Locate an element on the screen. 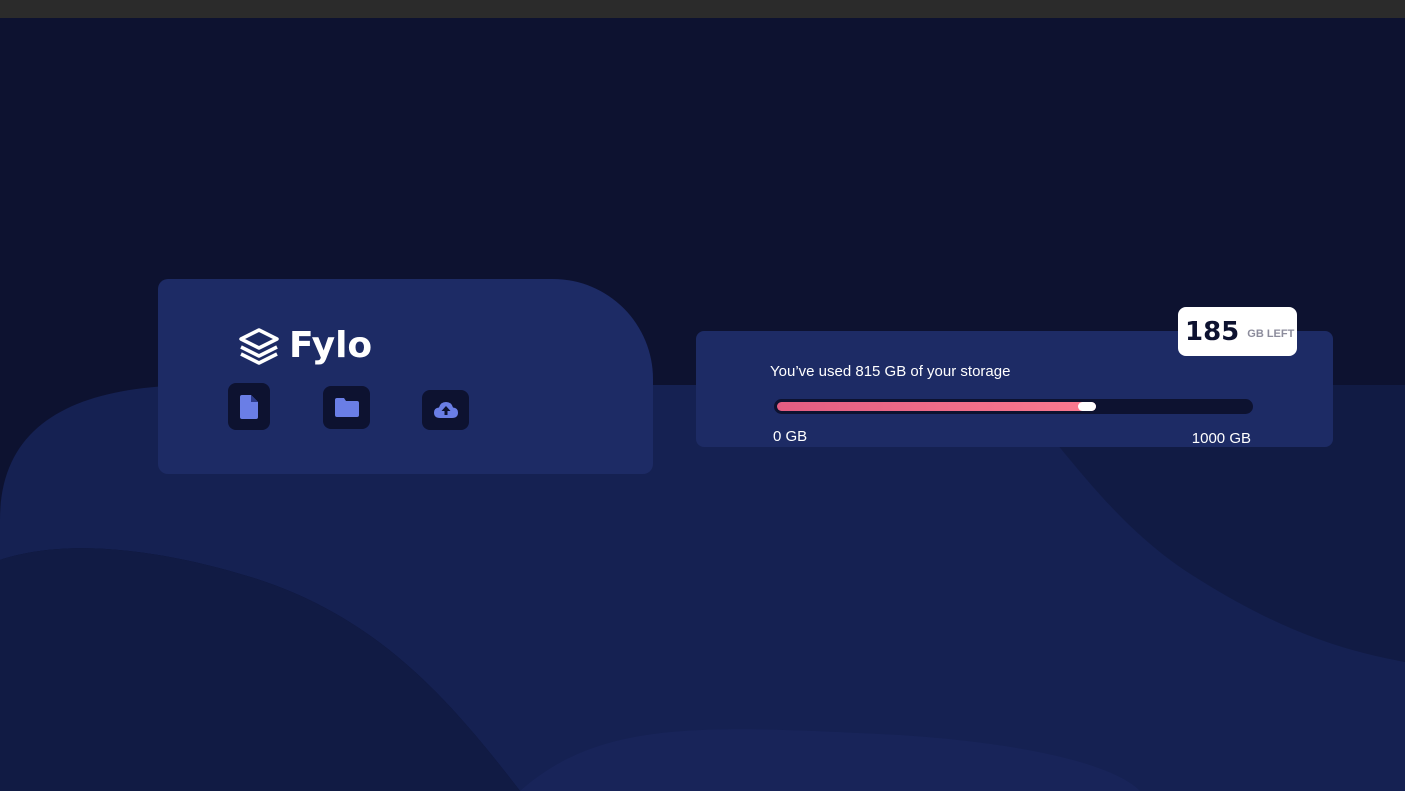 The height and width of the screenshot is (791, 1405). logo-card: Fylo is located at coordinates (405, 376).